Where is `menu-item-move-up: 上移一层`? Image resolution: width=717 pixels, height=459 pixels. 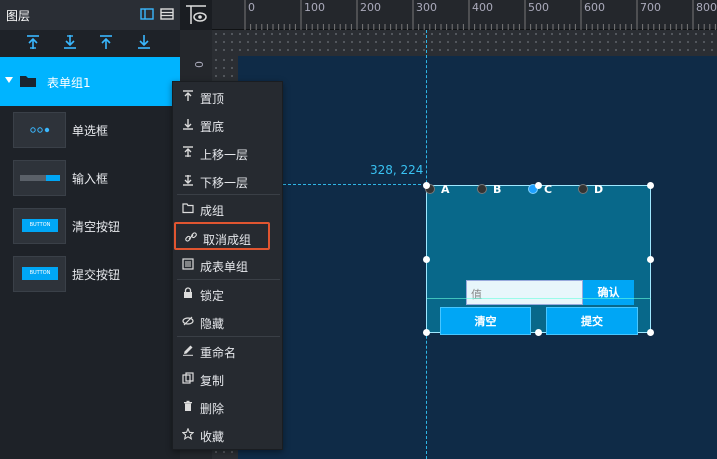
menu-item-move-up: 上移一层 is located at coordinates (228, 153).